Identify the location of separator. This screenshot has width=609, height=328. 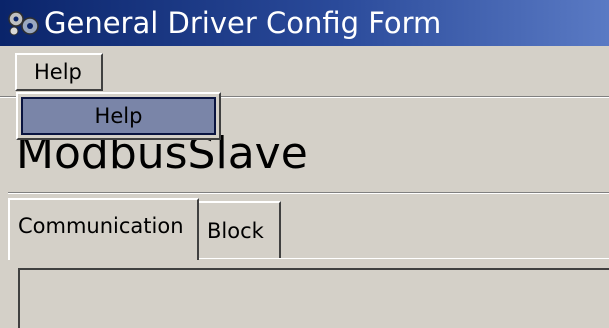
(308, 193).